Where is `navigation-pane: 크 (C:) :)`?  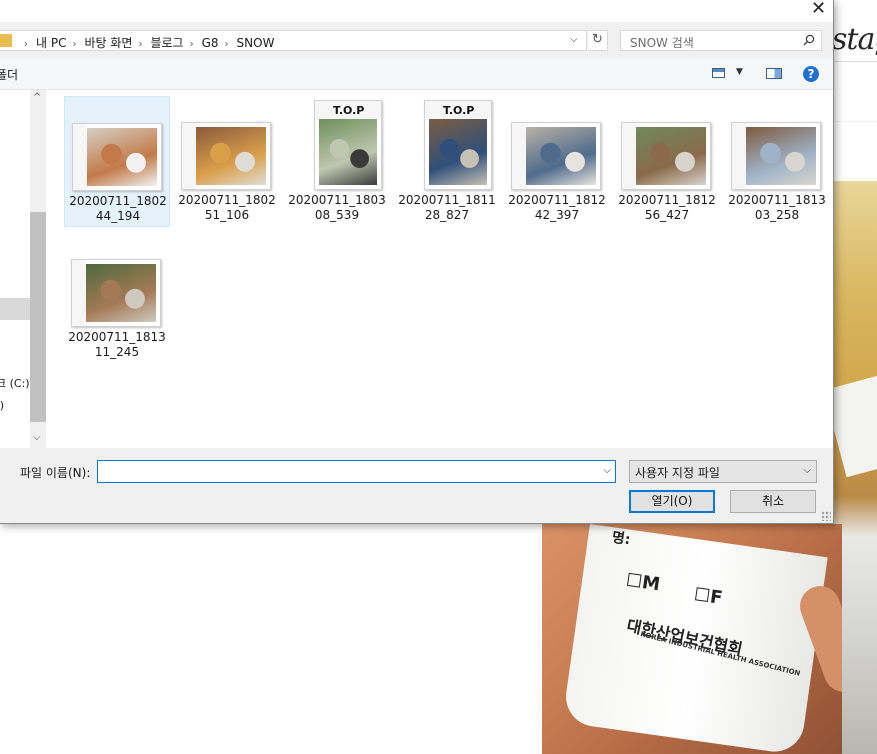
navigation-pane: 크 (C:) :) is located at coordinates (15, 269).